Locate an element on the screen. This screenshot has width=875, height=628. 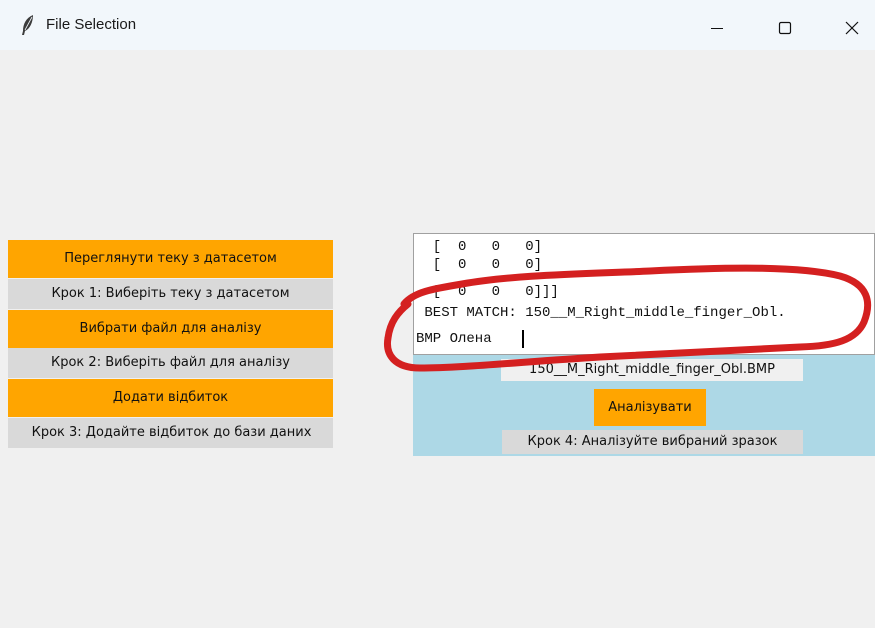
maximize-button is located at coordinates (785, 25).